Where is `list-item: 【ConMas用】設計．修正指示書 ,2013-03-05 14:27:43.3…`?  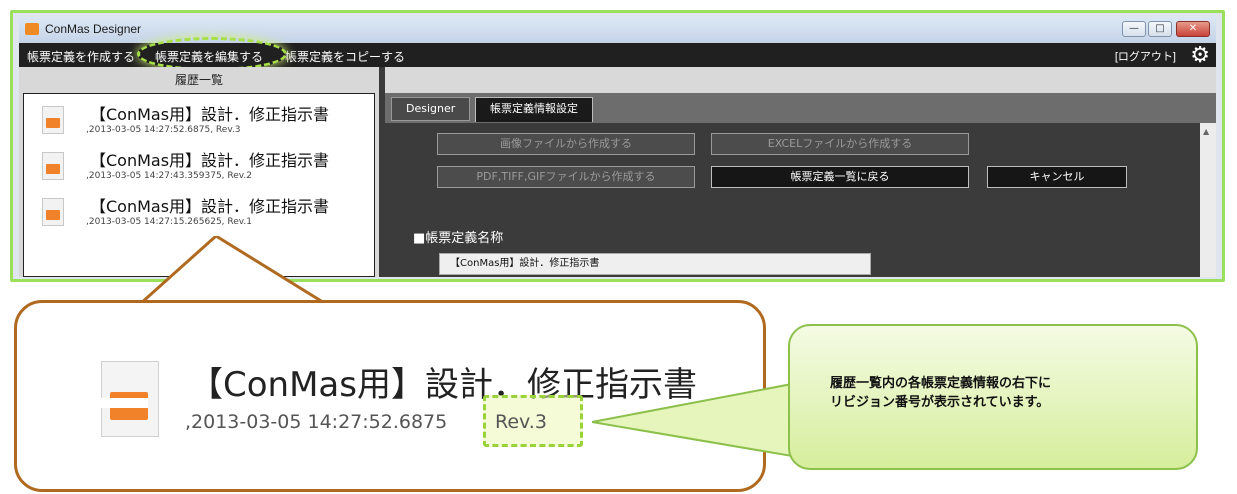
list-item: 【ConMas用】設計．修正指示書 ,2013-03-05 14:27:43.3… is located at coordinates (199, 166).